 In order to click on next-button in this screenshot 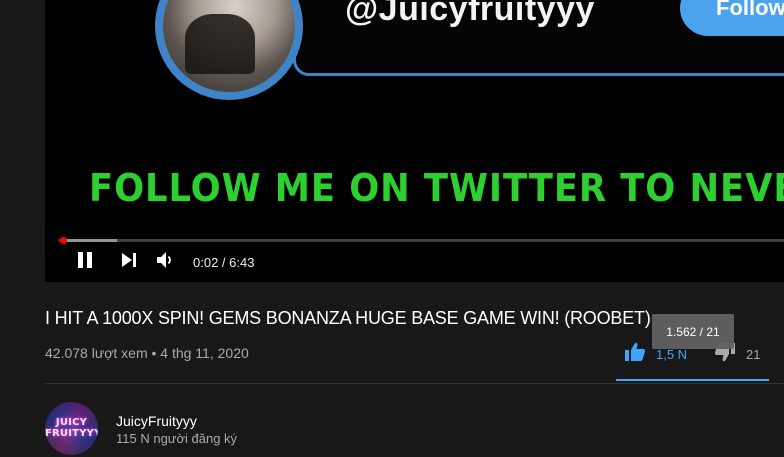, I will do `click(129, 262)`.